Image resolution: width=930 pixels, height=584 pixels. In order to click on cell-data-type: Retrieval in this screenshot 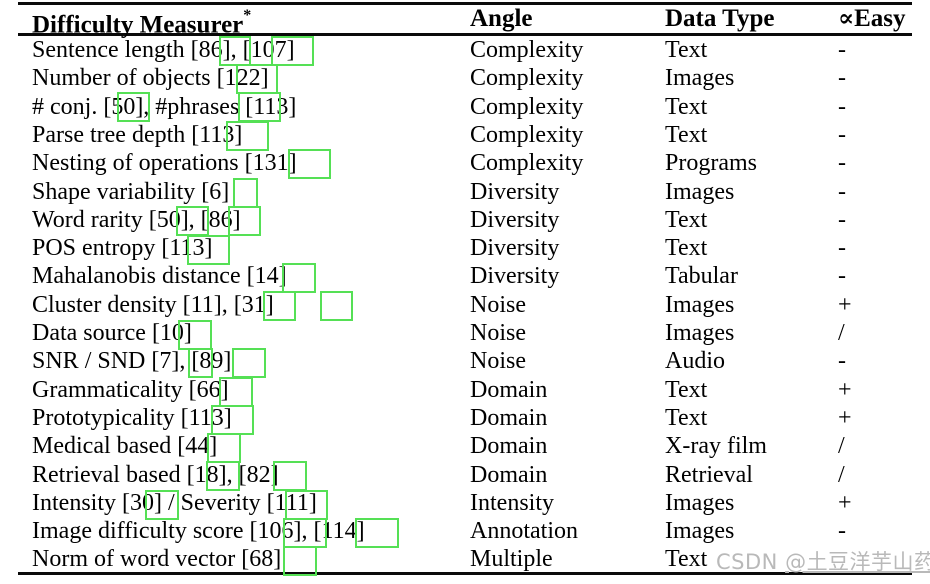, I will do `click(709, 474)`.